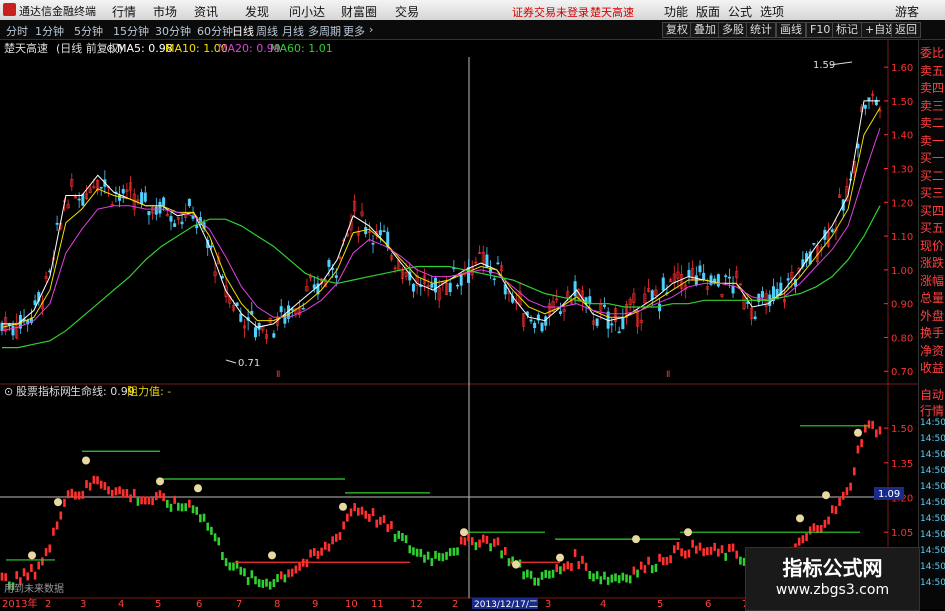  I want to click on sidebar-item: 换手, so click(932, 332).